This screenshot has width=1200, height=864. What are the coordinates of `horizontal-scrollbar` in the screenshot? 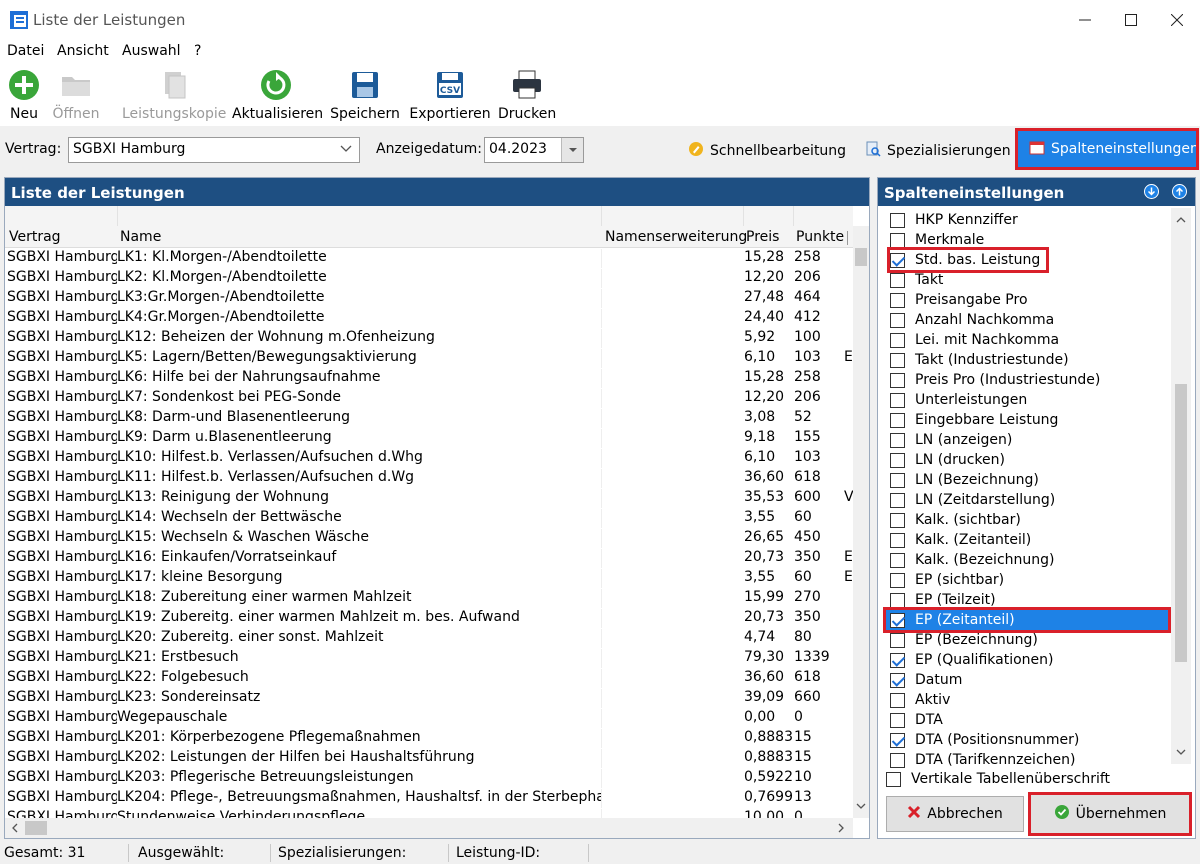 It's located at (429, 828).